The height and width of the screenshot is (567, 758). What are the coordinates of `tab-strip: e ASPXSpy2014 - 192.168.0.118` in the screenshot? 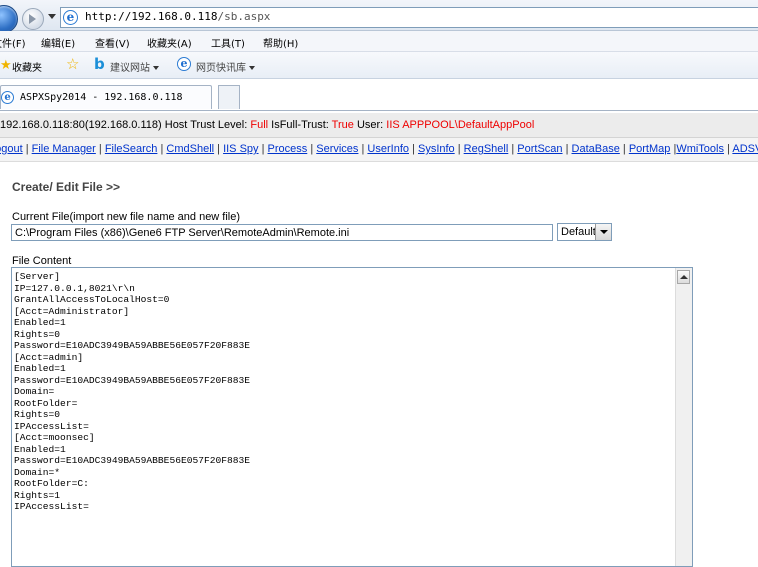 It's located at (379, 95).